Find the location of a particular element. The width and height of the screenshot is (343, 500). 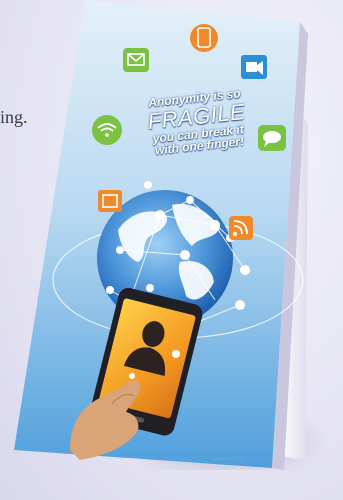

wifi-icon is located at coordinates (107, 130).